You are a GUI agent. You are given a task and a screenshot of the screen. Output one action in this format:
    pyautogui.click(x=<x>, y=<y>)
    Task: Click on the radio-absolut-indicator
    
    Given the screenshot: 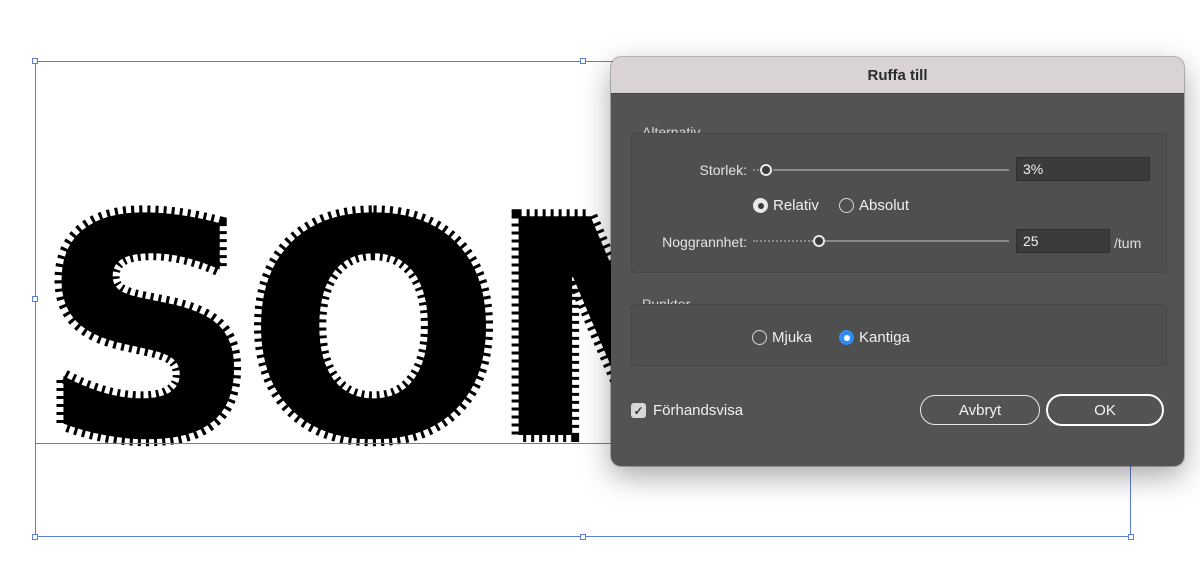 What is the action you would take?
    pyautogui.click(x=846, y=205)
    